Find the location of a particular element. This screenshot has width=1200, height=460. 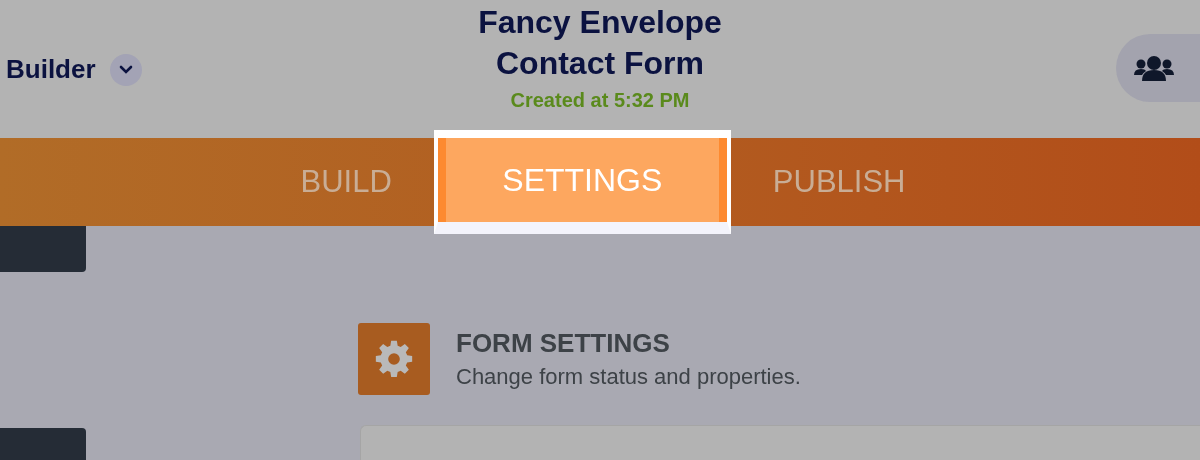

created-time: Created at 5:32 PM is located at coordinates (600, 100).